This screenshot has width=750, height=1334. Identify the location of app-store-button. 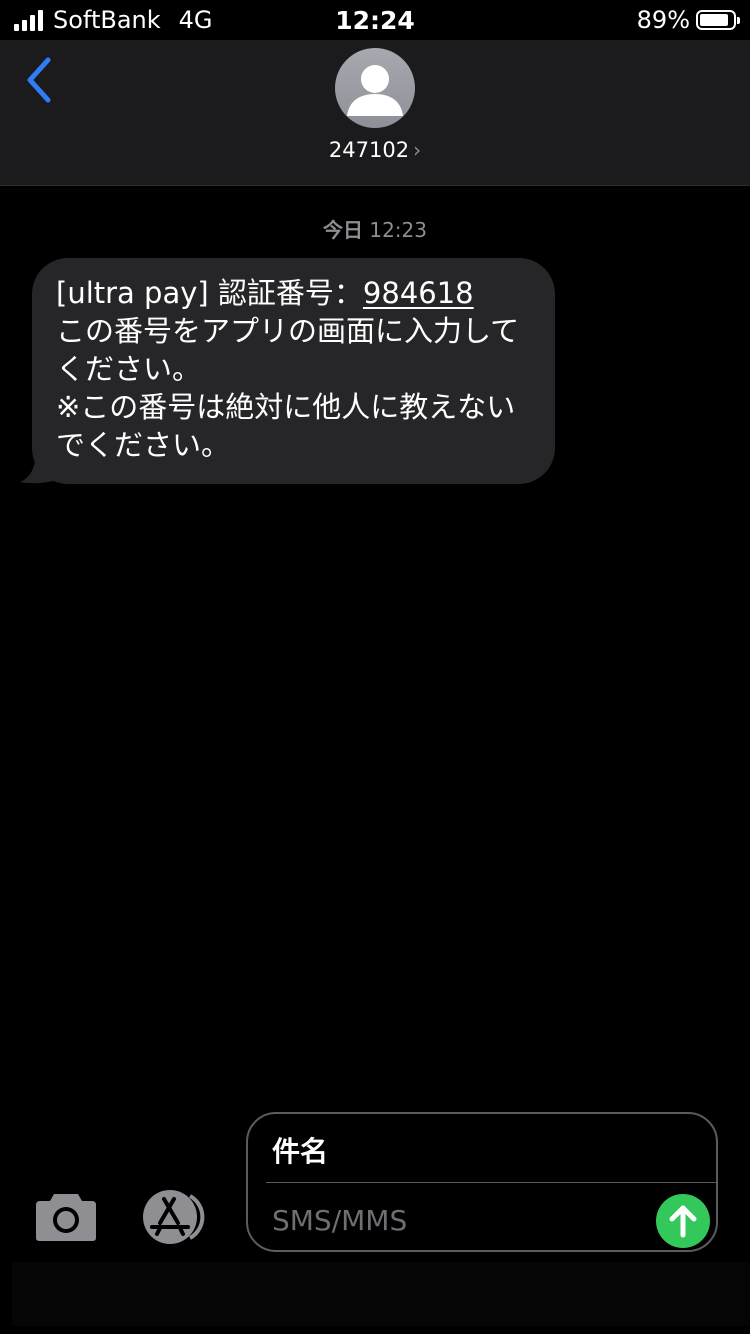
(177, 1217).